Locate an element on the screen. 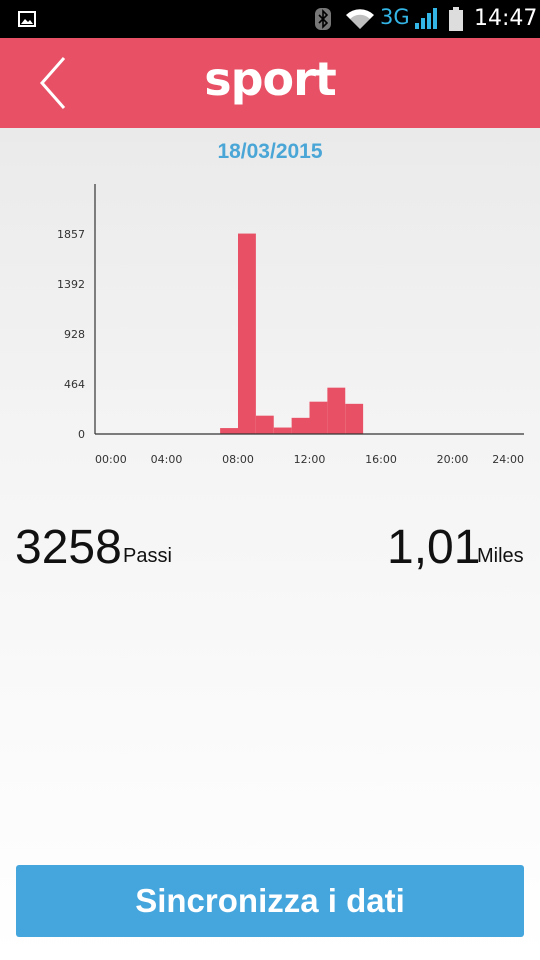  x-tick-label: 16:00 is located at coordinates (381, 459).